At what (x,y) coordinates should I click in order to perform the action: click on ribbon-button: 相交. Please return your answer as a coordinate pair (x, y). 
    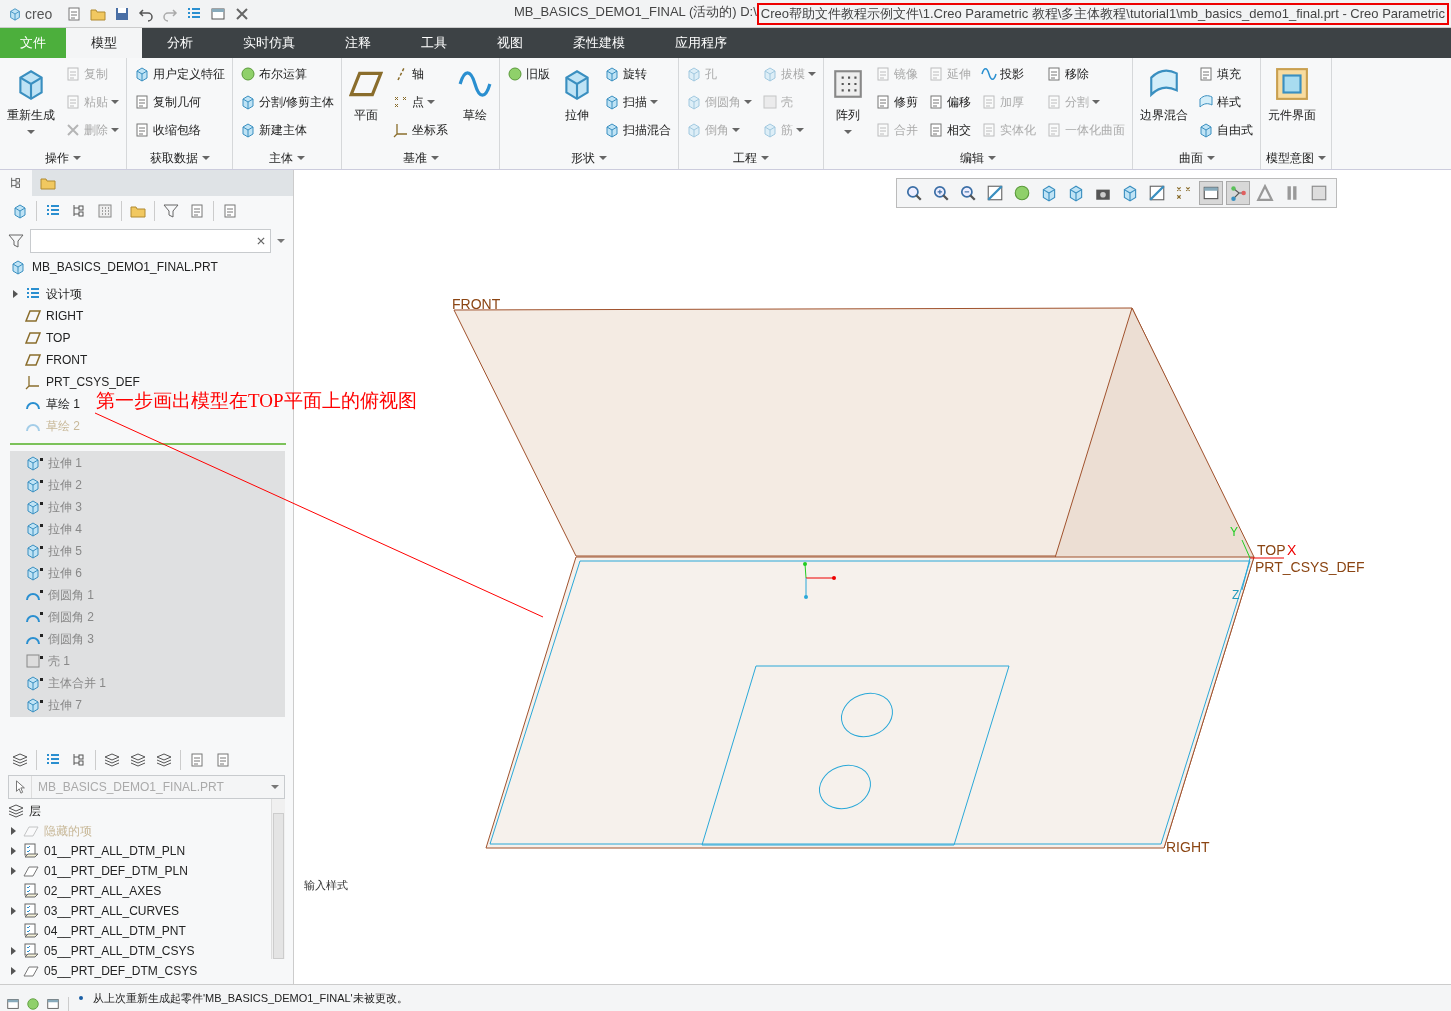
    Looking at the image, I should click on (950, 130).